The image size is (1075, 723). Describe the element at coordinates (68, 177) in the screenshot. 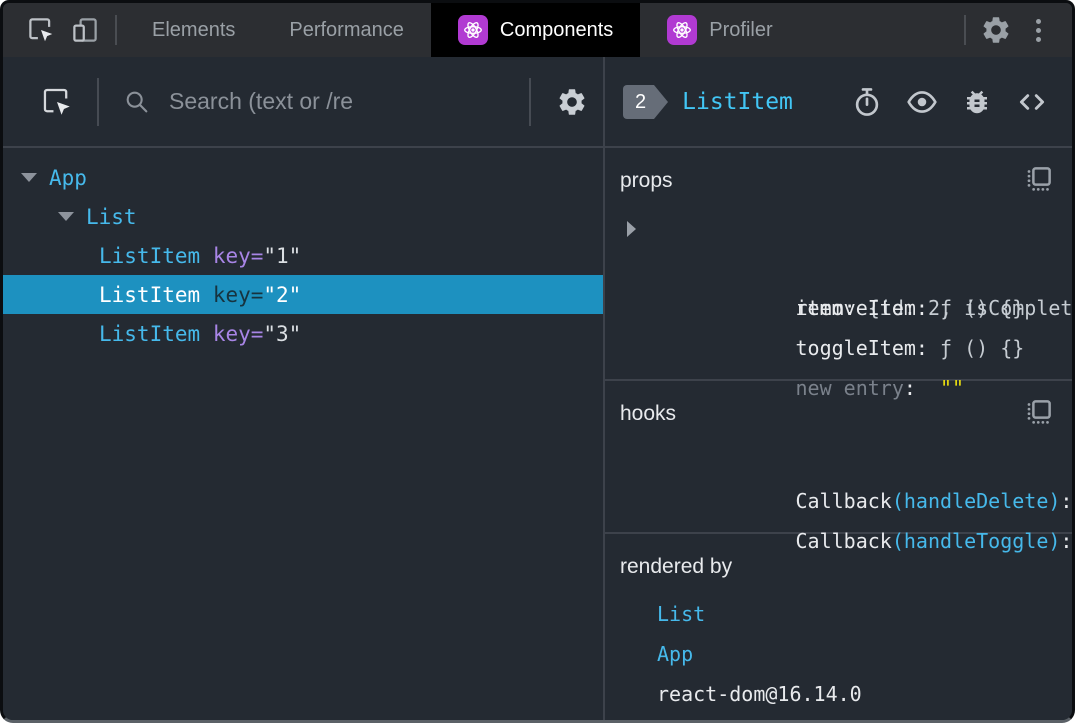

I see `component-name: App` at that location.